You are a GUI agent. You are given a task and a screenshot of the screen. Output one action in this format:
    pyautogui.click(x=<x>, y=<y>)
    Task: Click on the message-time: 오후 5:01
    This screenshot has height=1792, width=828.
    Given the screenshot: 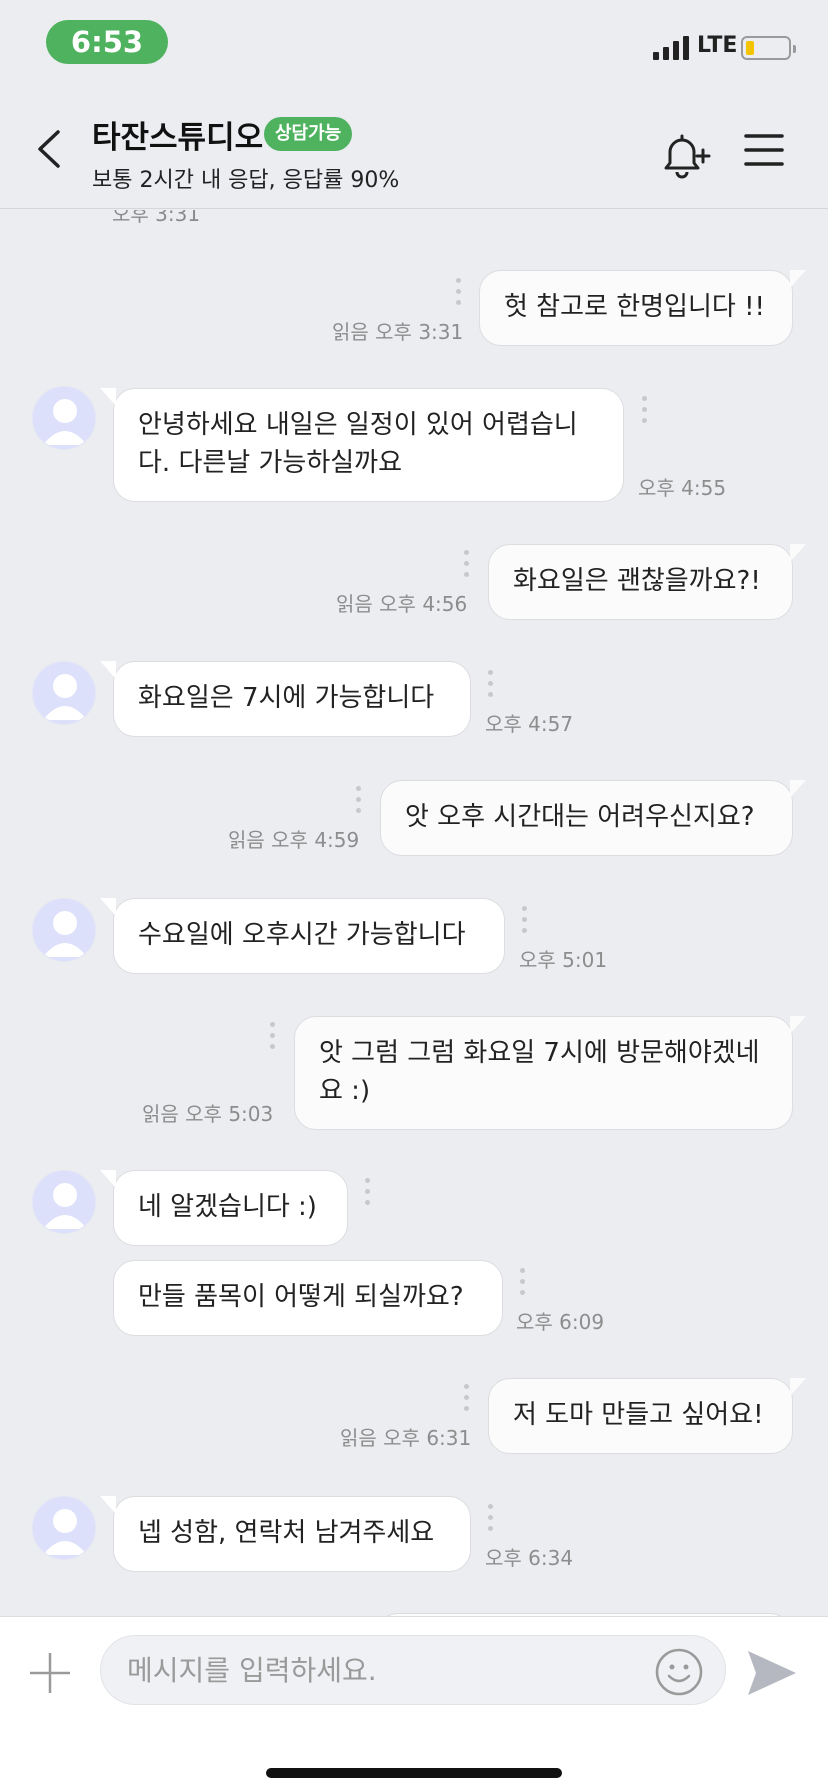 What is the action you would take?
    pyautogui.click(x=563, y=960)
    